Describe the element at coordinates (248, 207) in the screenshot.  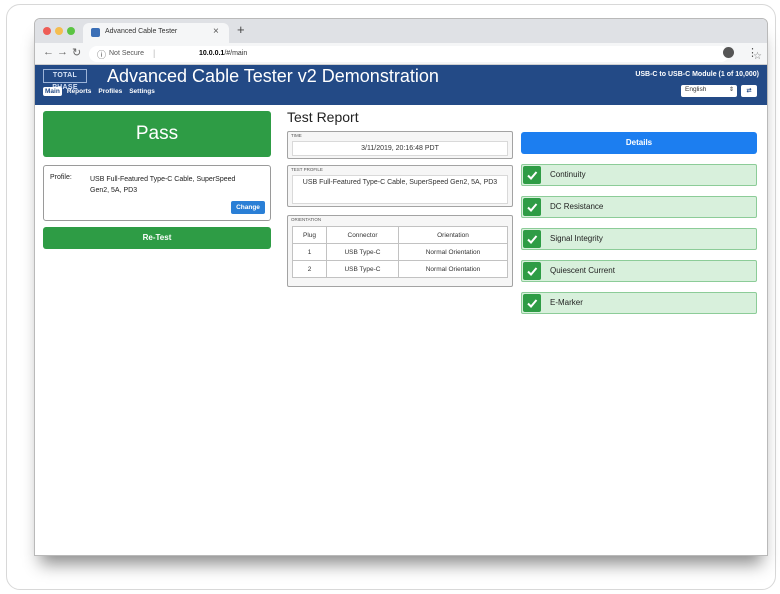
I see `change-profile-button: Change` at that location.